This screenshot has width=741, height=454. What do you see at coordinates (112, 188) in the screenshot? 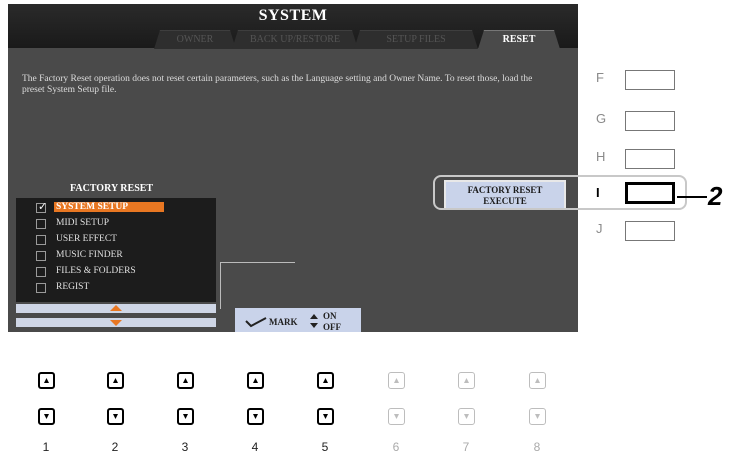
I see `factory-reset-heading: FACTORY RESET` at bounding box center [112, 188].